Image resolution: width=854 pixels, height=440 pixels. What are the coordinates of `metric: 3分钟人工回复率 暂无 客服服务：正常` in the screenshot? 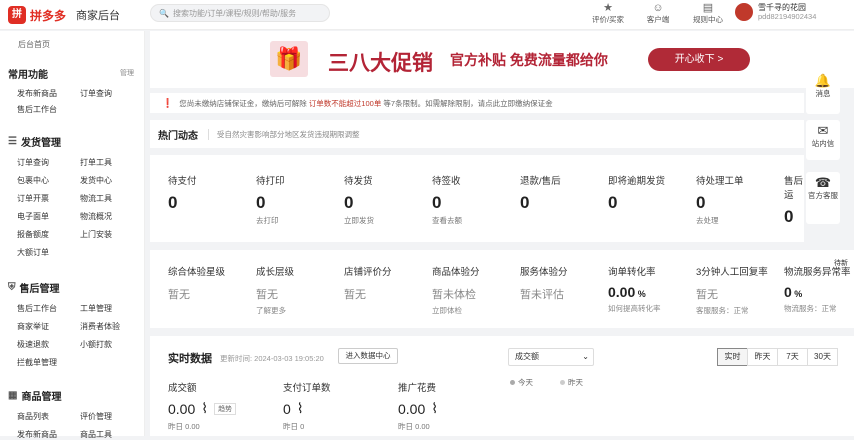 It's located at (732, 290).